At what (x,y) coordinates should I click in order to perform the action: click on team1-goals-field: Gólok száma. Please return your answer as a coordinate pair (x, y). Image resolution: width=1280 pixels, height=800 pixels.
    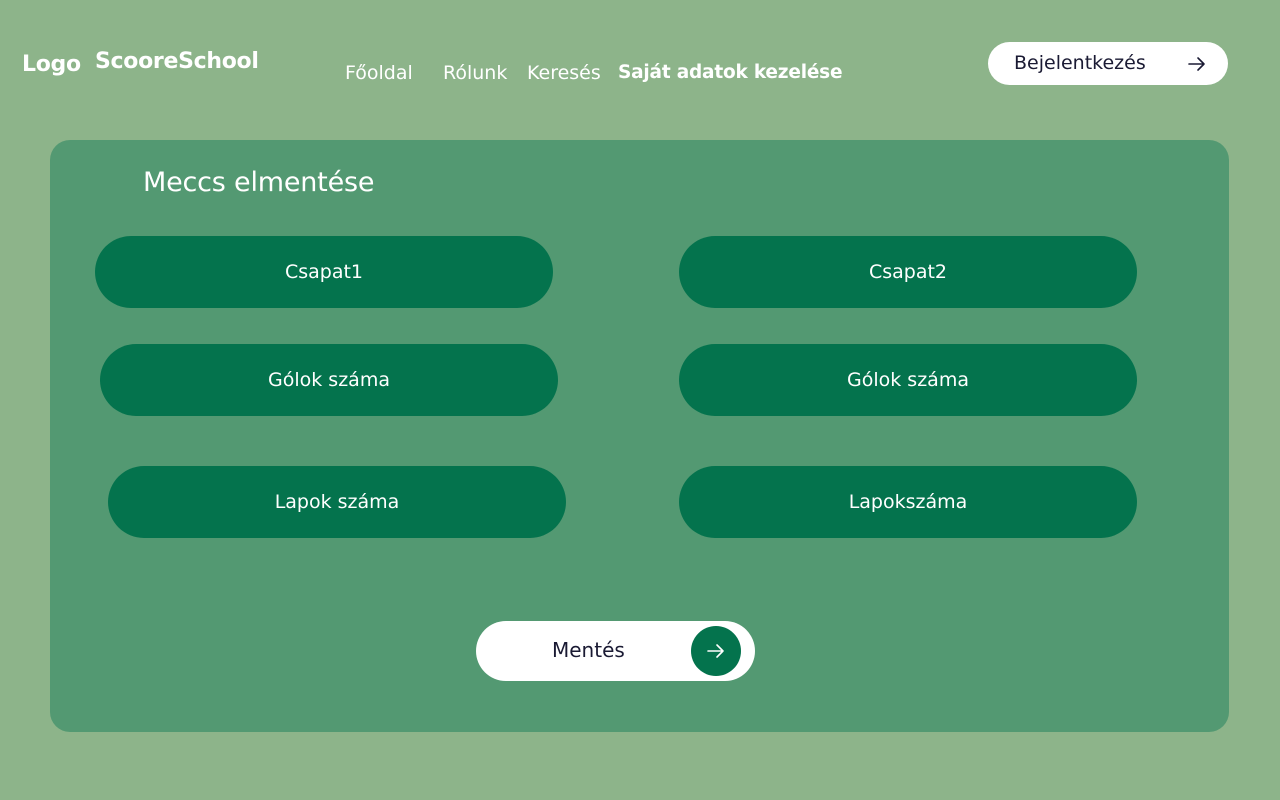
    Looking at the image, I should click on (329, 380).